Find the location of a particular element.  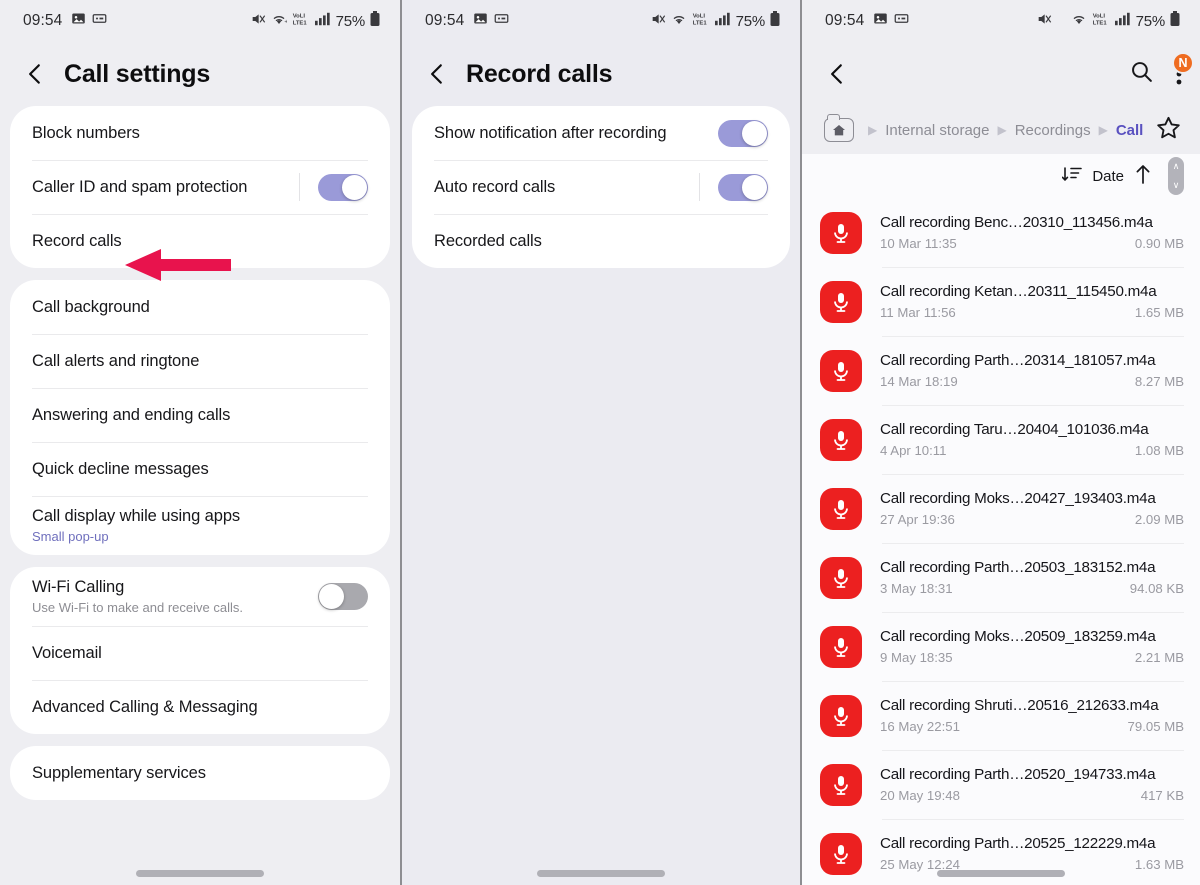

file-date: 3 May 18:31 is located at coordinates (916, 588).